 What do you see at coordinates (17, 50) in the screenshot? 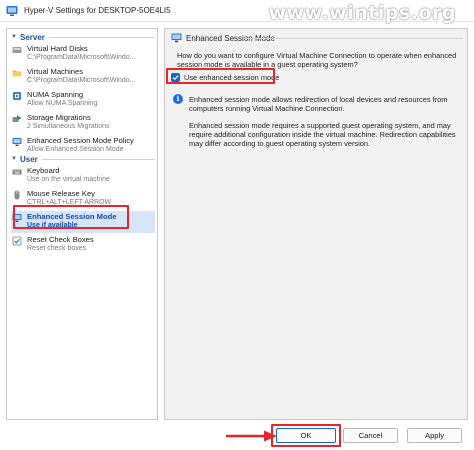
I see `hard-disk-icon` at bounding box center [17, 50].